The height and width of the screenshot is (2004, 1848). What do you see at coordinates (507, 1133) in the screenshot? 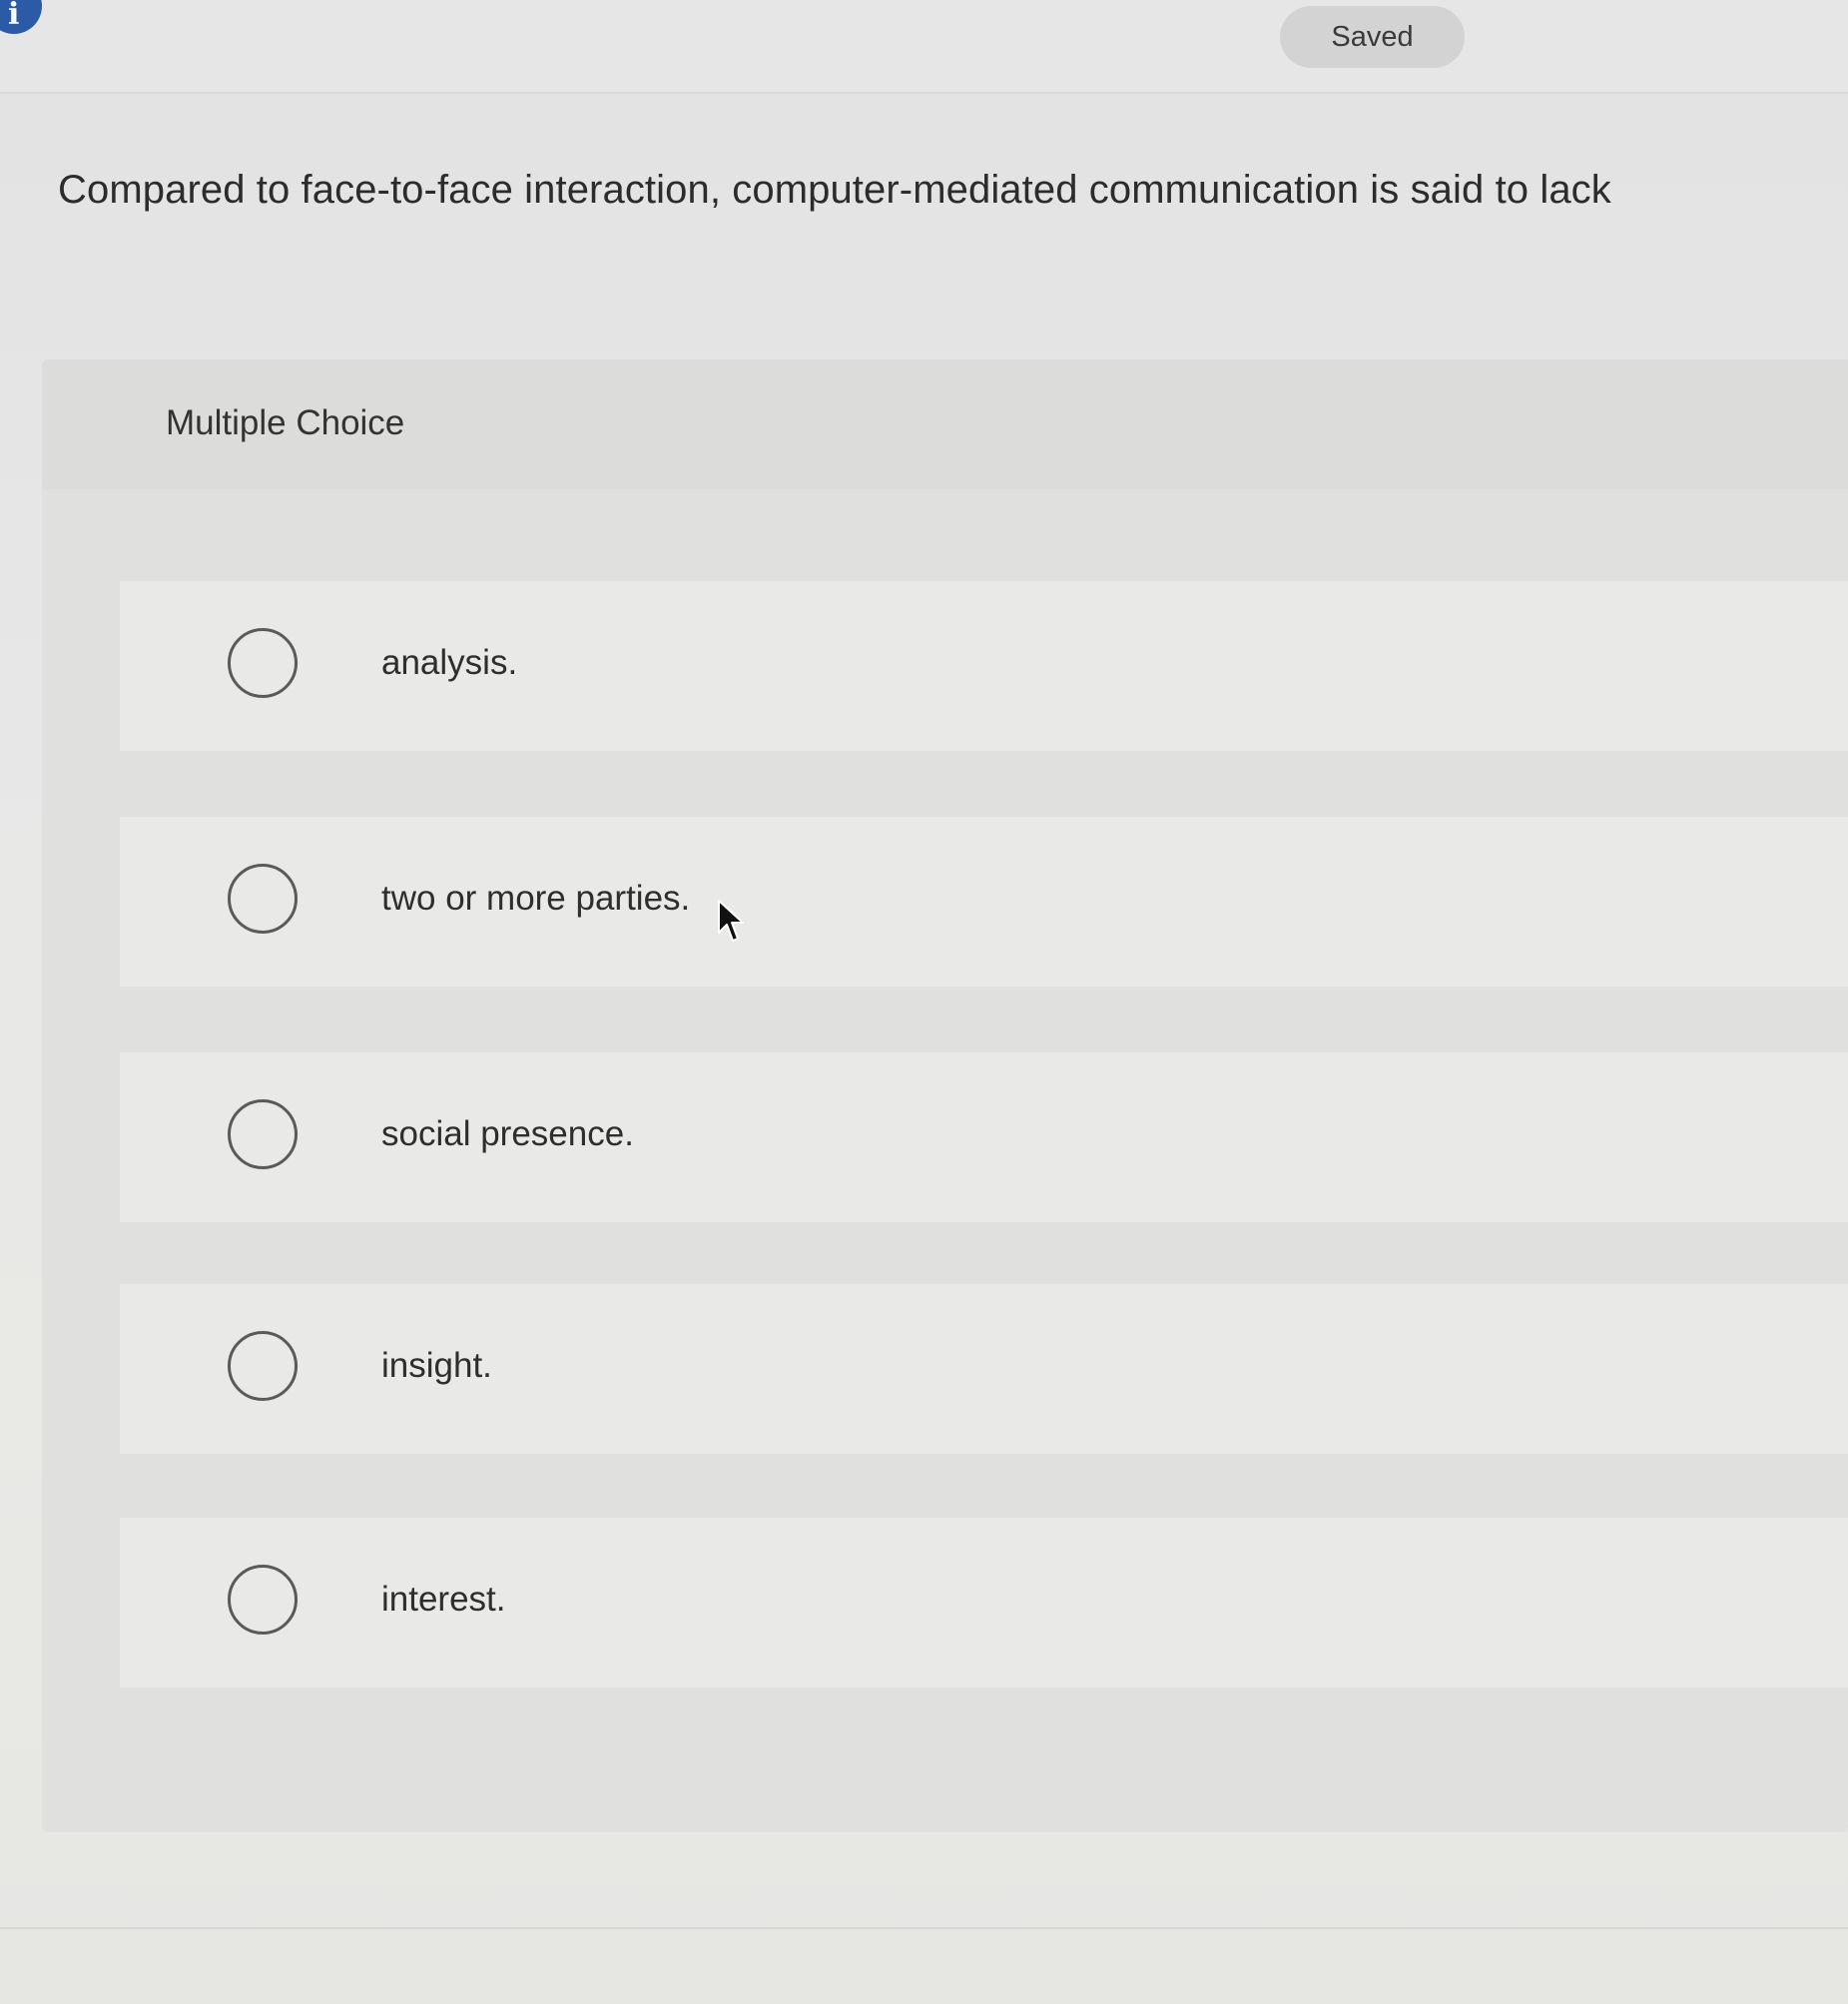
I see `option-label: social presence.` at bounding box center [507, 1133].